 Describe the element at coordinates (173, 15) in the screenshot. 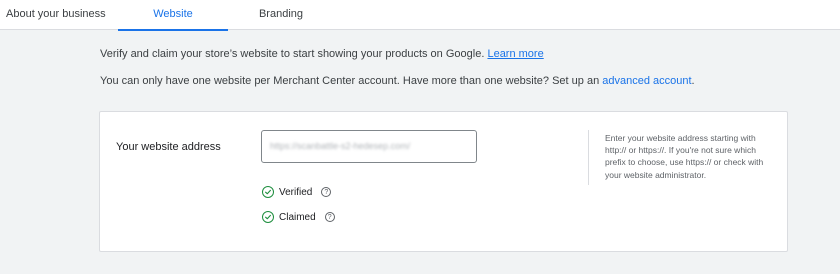

I see `tab-website: Website` at that location.